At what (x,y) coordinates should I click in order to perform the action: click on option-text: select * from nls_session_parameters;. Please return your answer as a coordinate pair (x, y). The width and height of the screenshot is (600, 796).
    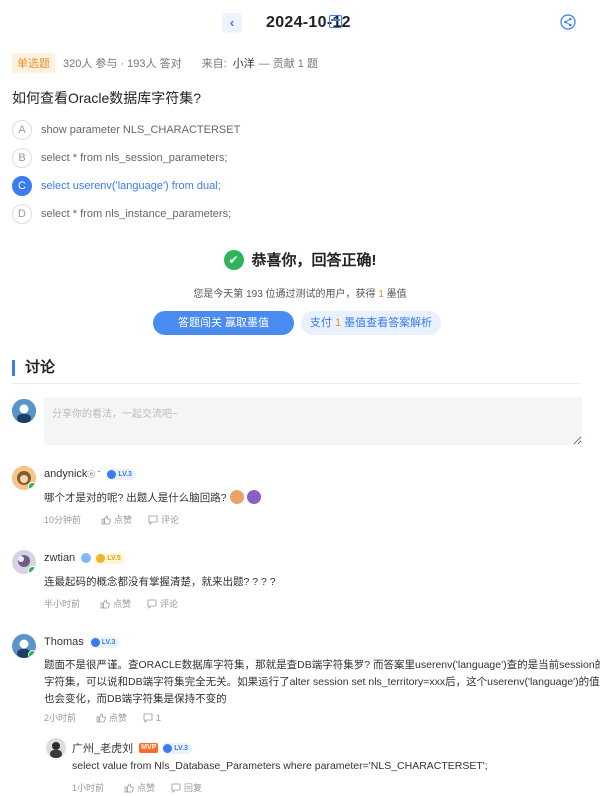
    Looking at the image, I should click on (134, 158).